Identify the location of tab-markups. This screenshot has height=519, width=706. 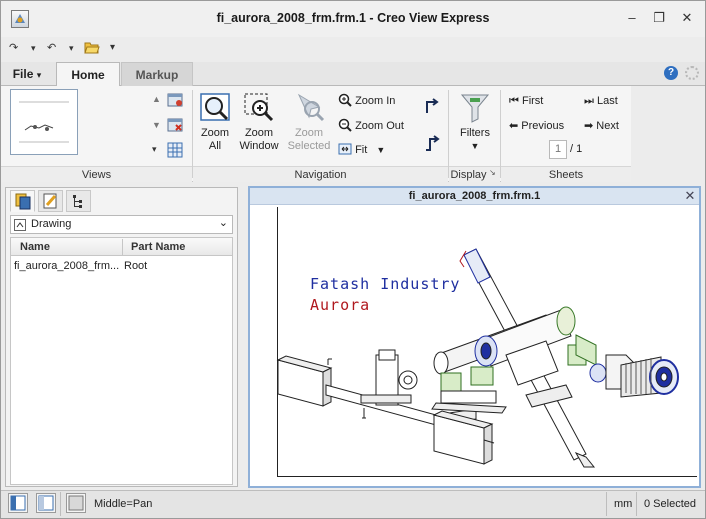
(50, 201).